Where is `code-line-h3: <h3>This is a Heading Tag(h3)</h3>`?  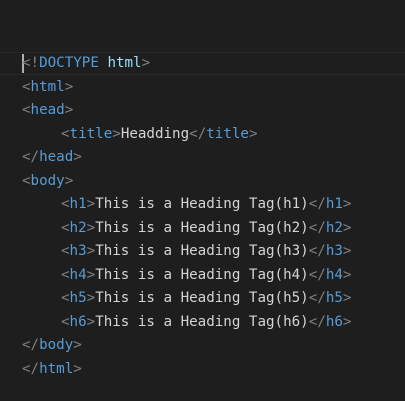 code-line-h3: <h3>This is a Heading Tag(h3)</h3> is located at coordinates (186, 252).